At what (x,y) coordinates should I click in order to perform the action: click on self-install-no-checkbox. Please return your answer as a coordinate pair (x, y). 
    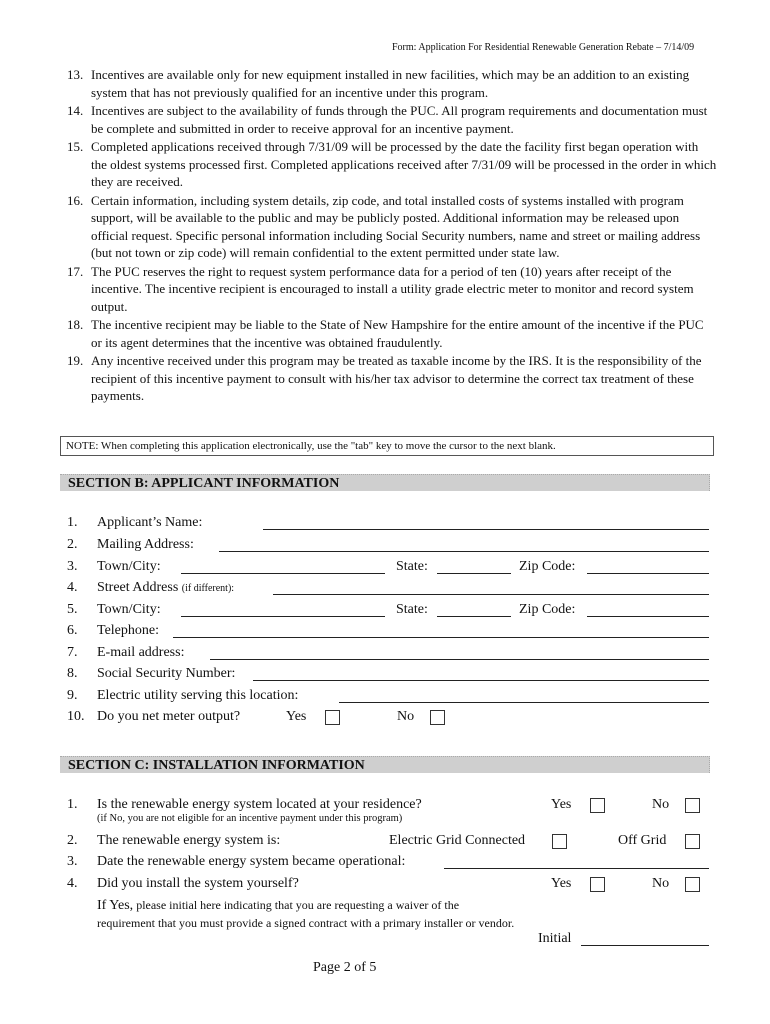
    Looking at the image, I should click on (692, 884).